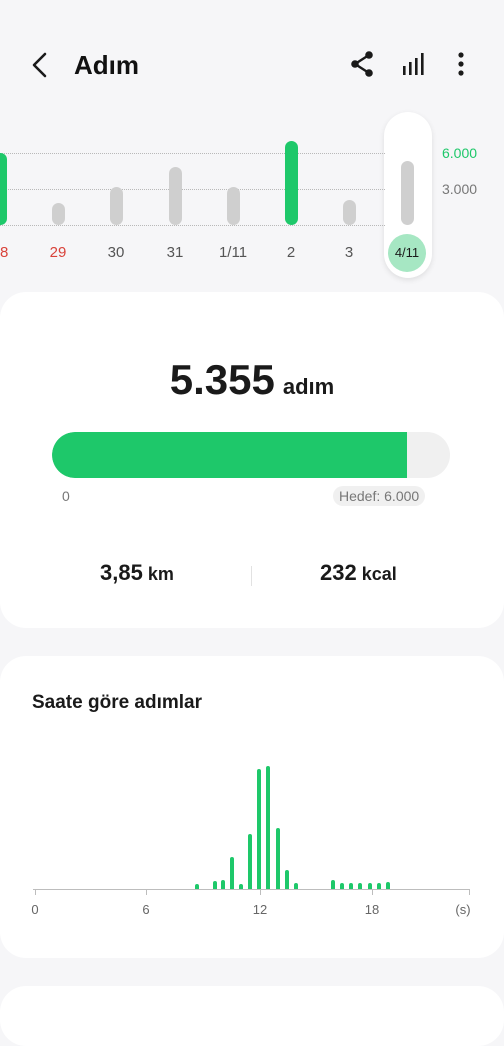 The width and height of the screenshot is (504, 1046). What do you see at coordinates (372, 909) in the screenshot?
I see `axis-tick-label: 18` at bounding box center [372, 909].